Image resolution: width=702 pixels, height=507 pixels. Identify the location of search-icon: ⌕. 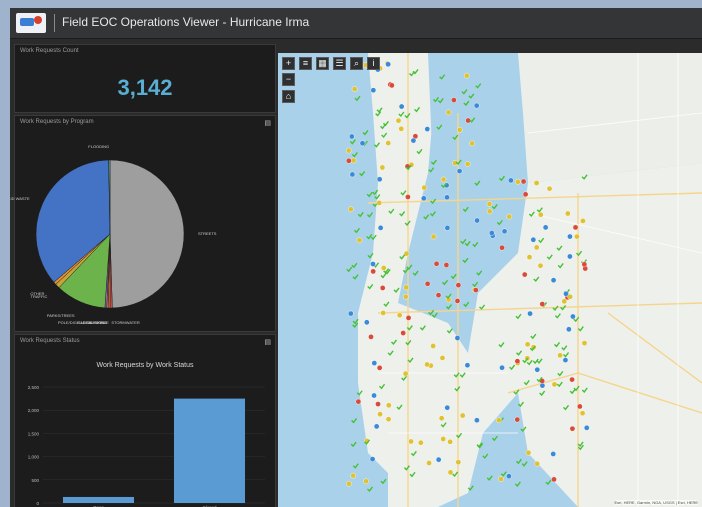
(356, 63).